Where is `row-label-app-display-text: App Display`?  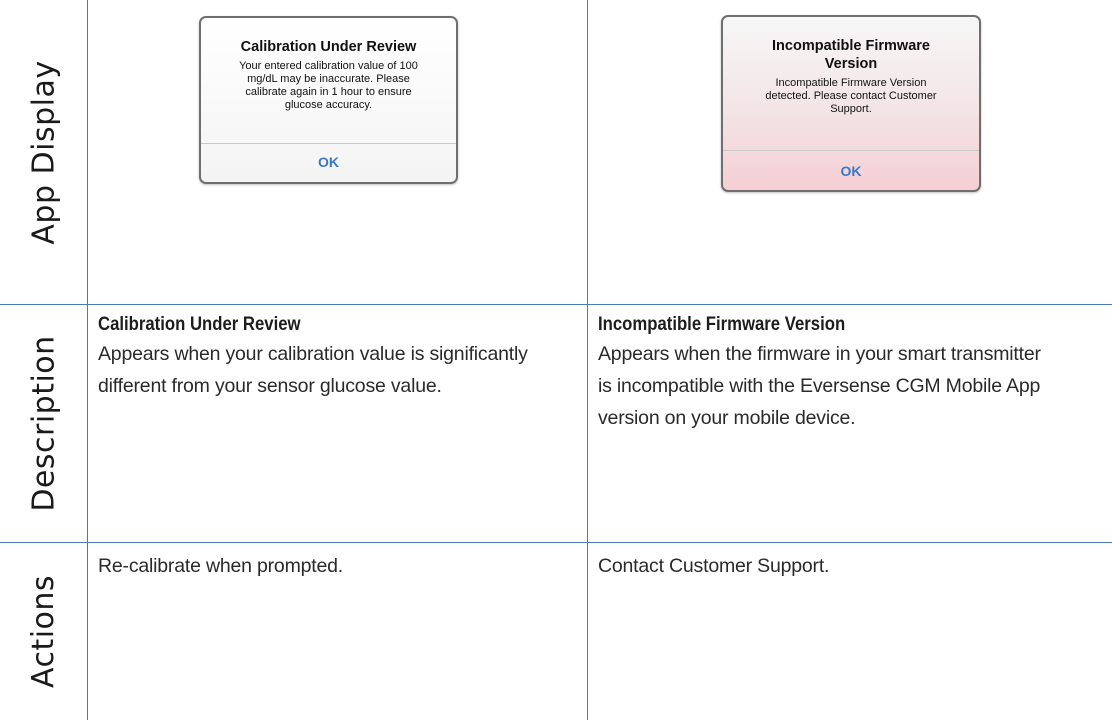 row-label-app-display-text: App Display is located at coordinates (44, 152).